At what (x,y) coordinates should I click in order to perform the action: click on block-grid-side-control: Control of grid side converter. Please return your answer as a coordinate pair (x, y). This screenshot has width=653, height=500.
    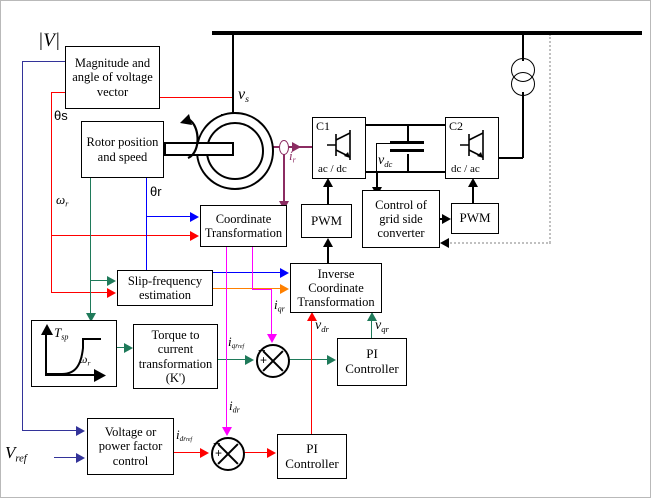
    Looking at the image, I should click on (401, 219).